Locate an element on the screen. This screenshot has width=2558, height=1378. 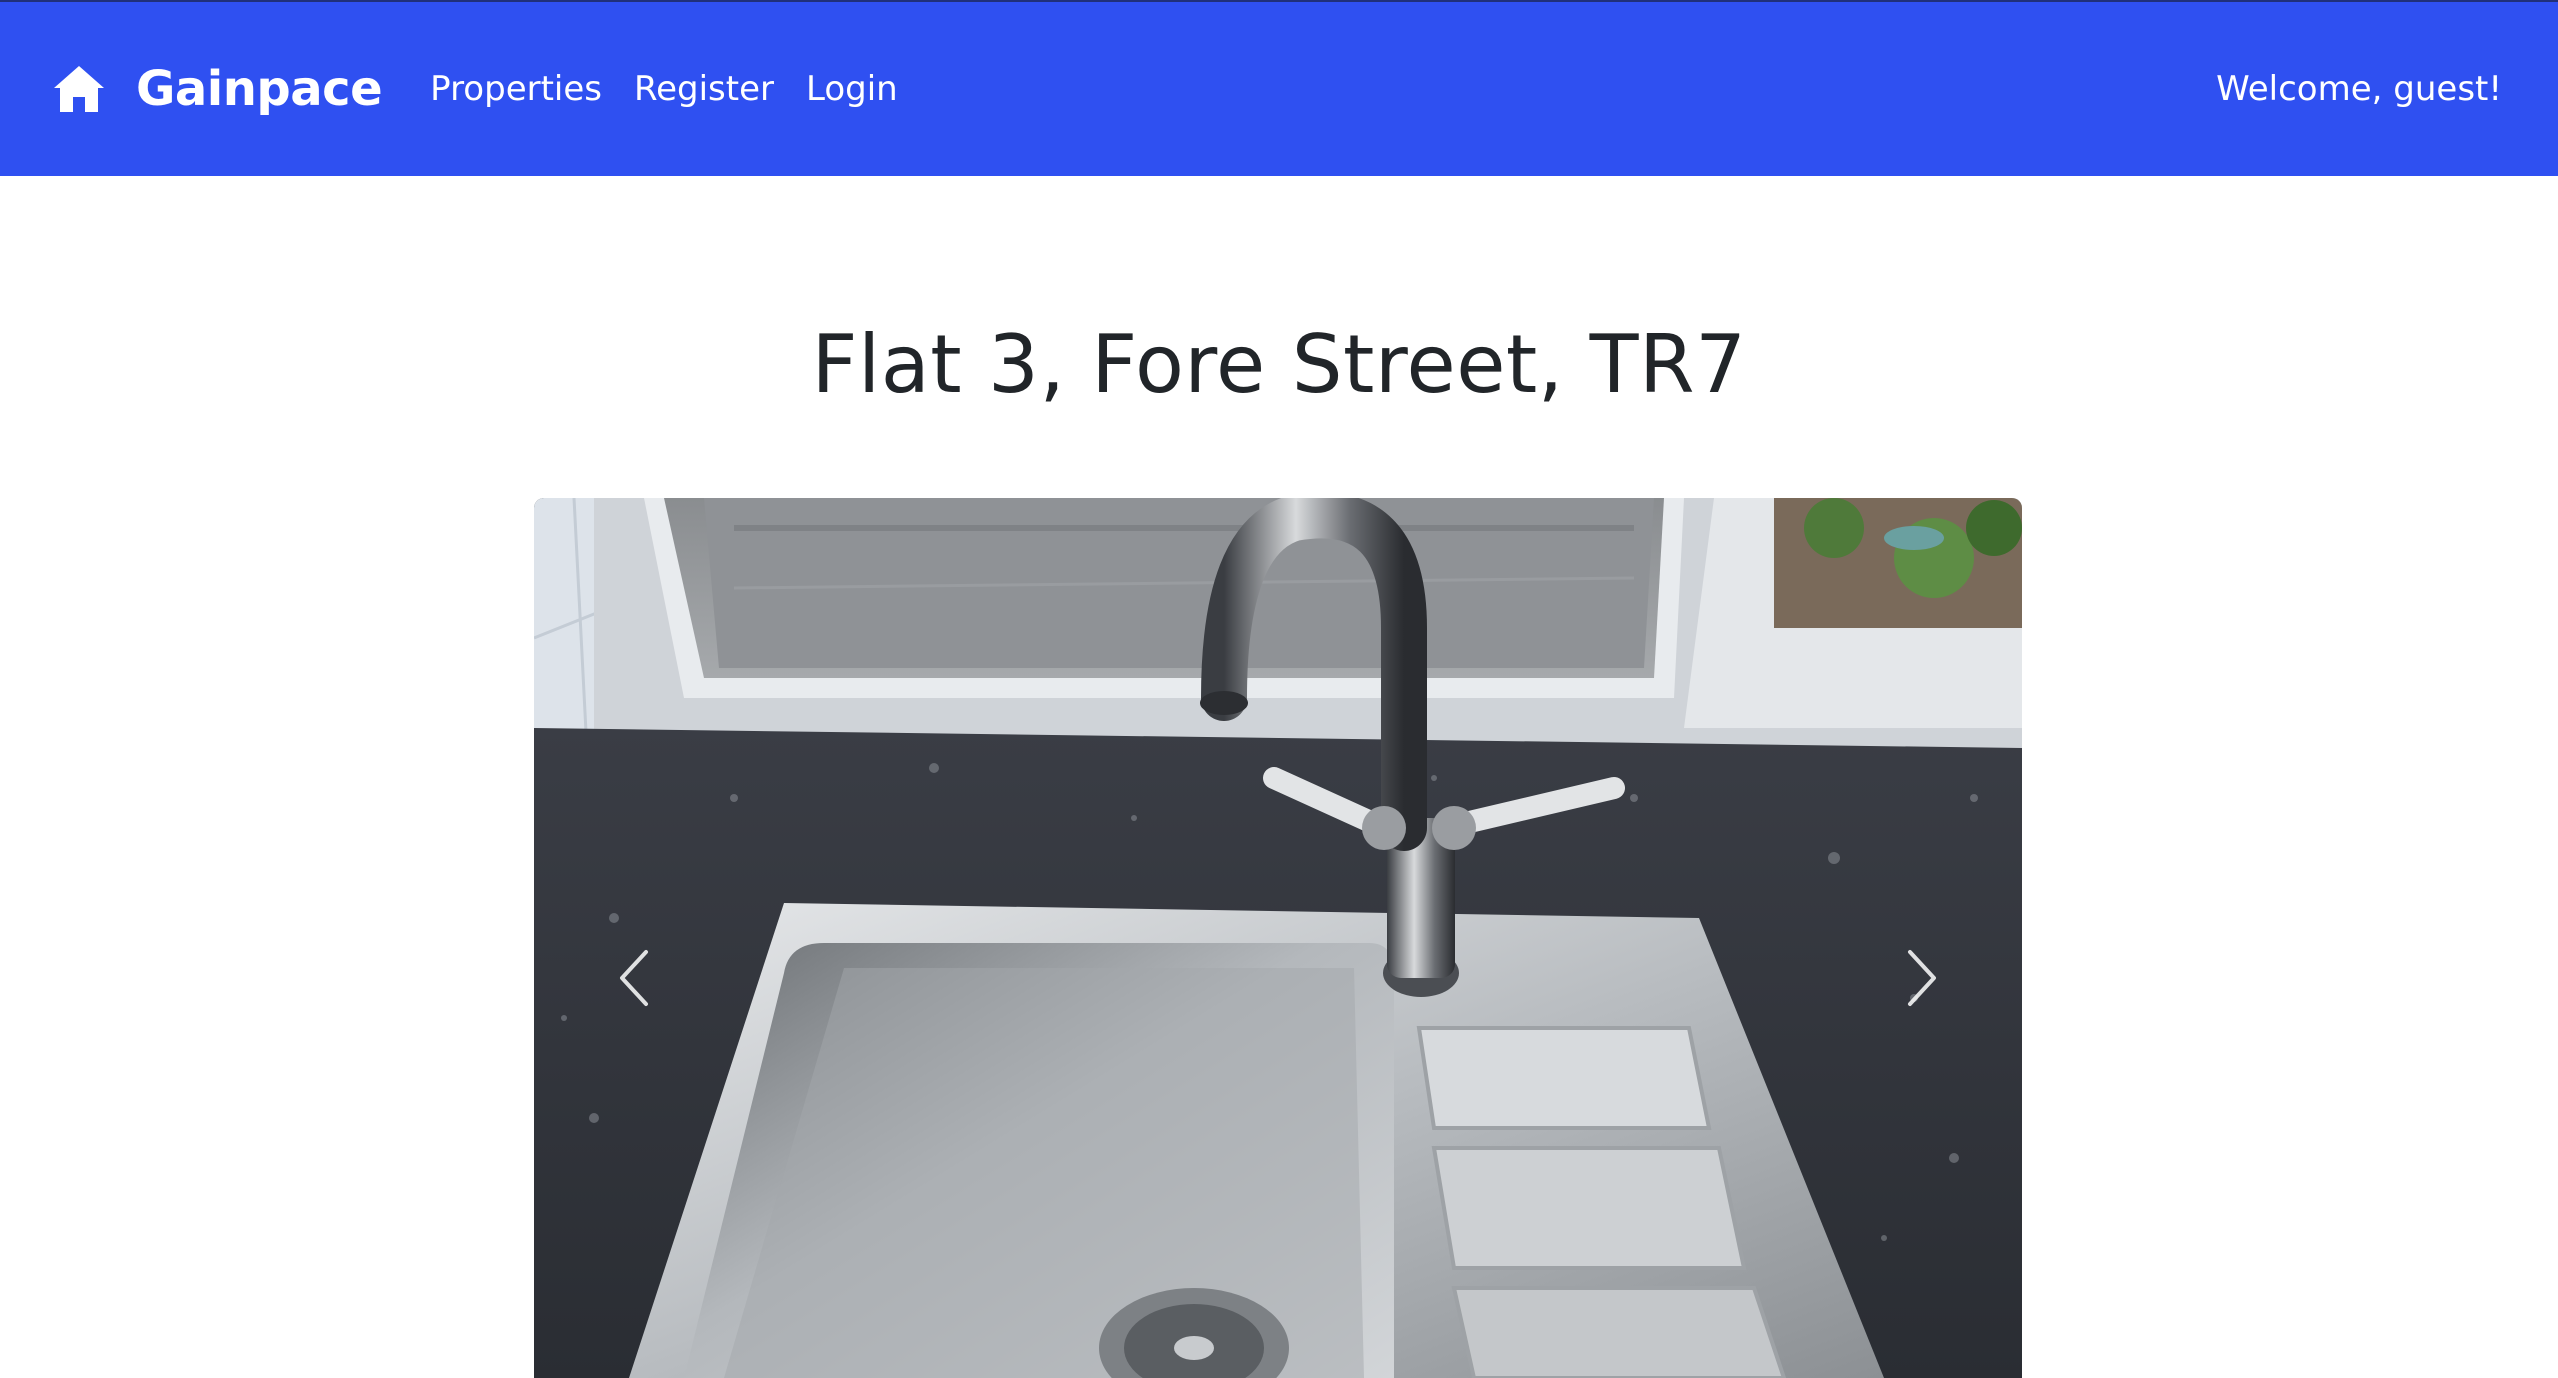
nav-link-register: Register is located at coordinates (704, 89).